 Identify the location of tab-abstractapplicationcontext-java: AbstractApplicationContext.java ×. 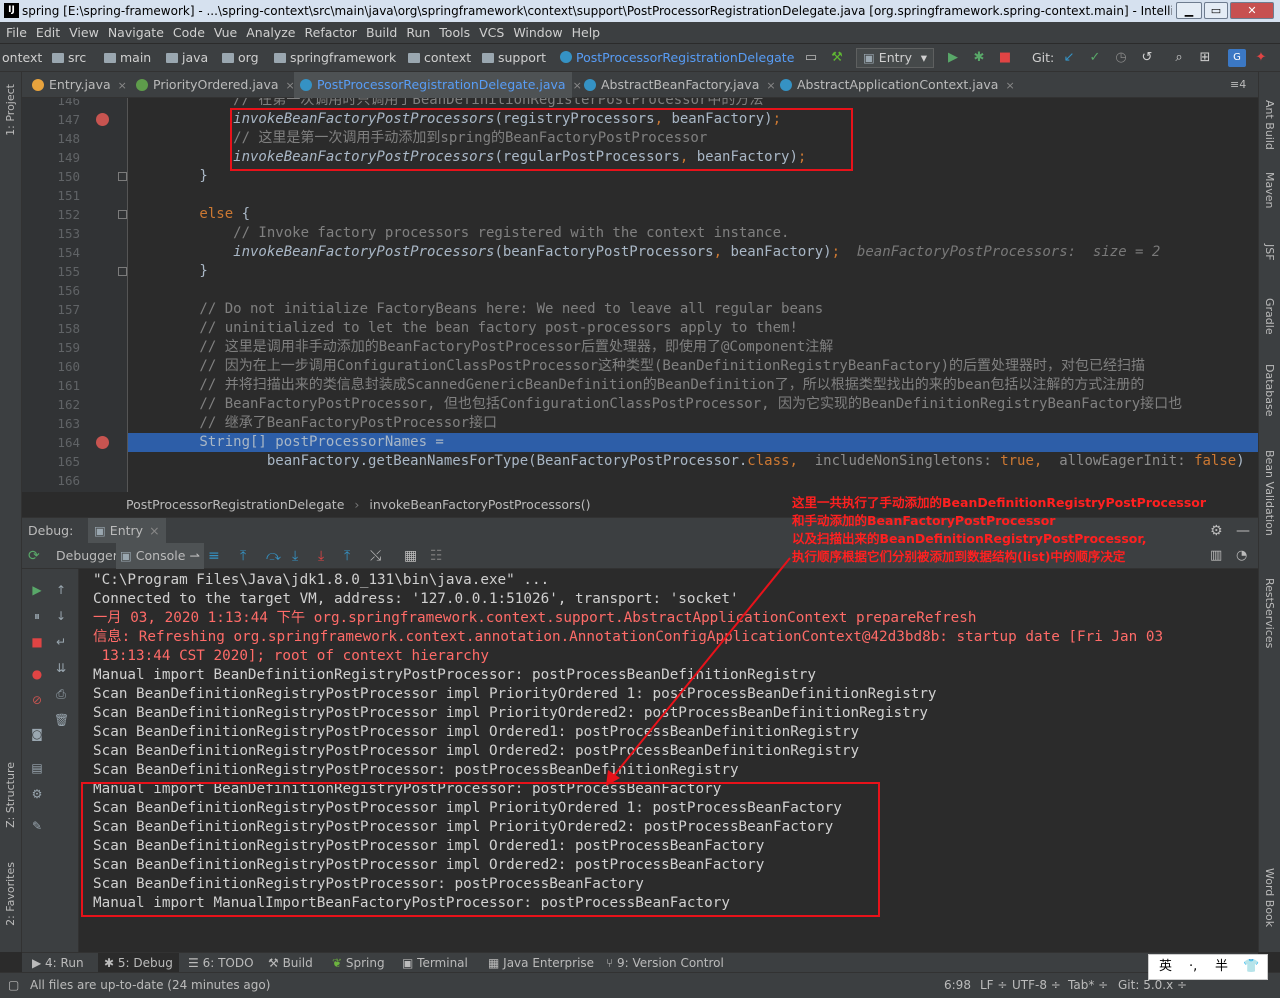
(894, 85).